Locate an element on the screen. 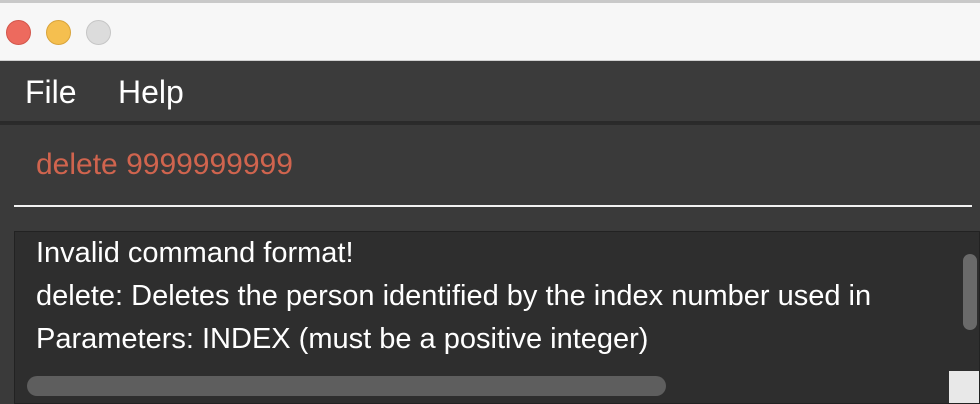 This screenshot has width=980, height=404. menu-help: Help is located at coordinates (151, 92).